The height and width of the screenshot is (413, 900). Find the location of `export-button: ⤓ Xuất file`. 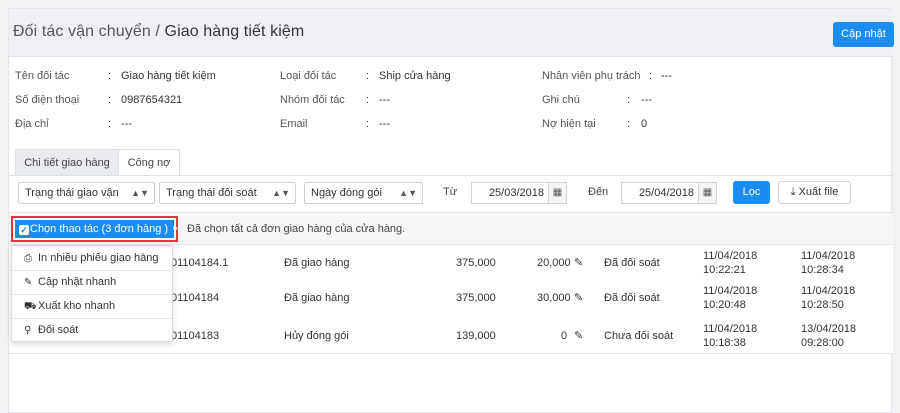

export-button: ⤓ Xuất file is located at coordinates (814, 192).